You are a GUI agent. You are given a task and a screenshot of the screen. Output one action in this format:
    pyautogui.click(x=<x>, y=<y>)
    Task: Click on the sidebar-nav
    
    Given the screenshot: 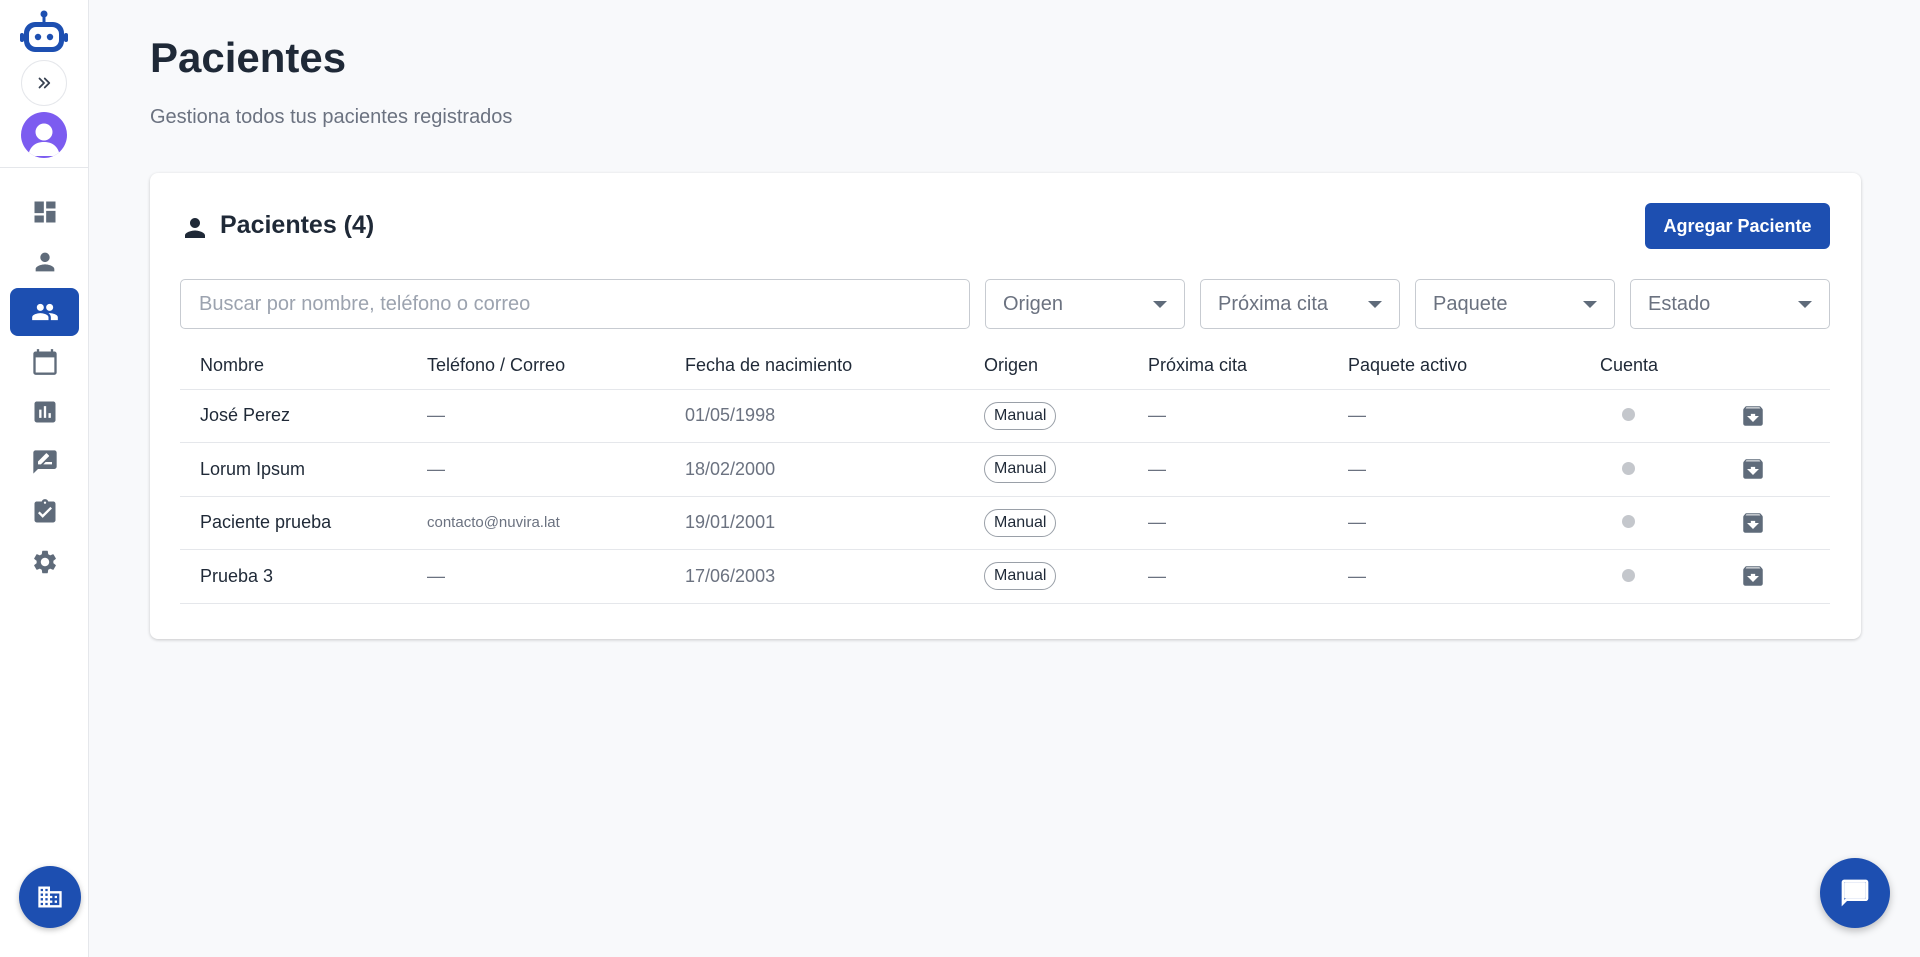 What is the action you would take?
    pyautogui.click(x=44, y=388)
    